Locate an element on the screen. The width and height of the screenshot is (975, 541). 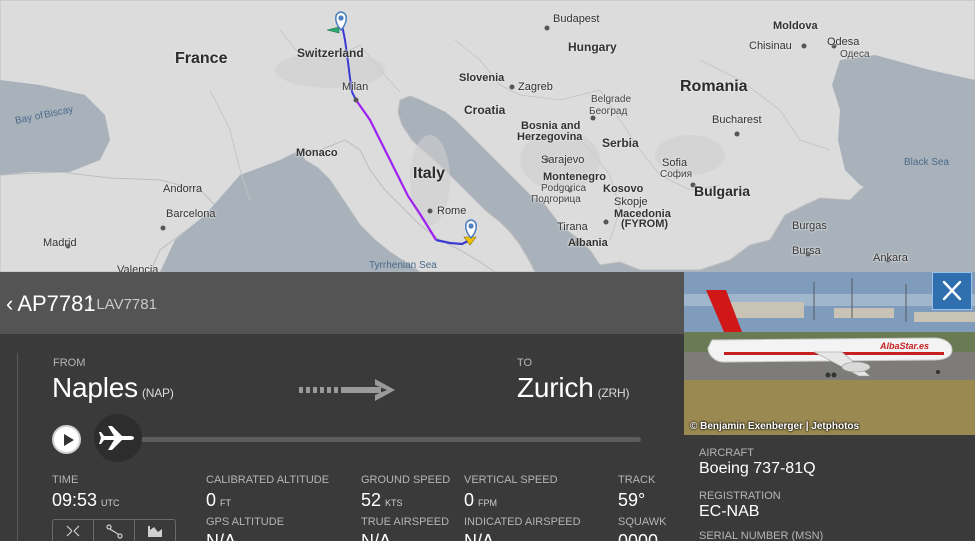
flight-number: AP7781 is located at coordinates (56, 303).